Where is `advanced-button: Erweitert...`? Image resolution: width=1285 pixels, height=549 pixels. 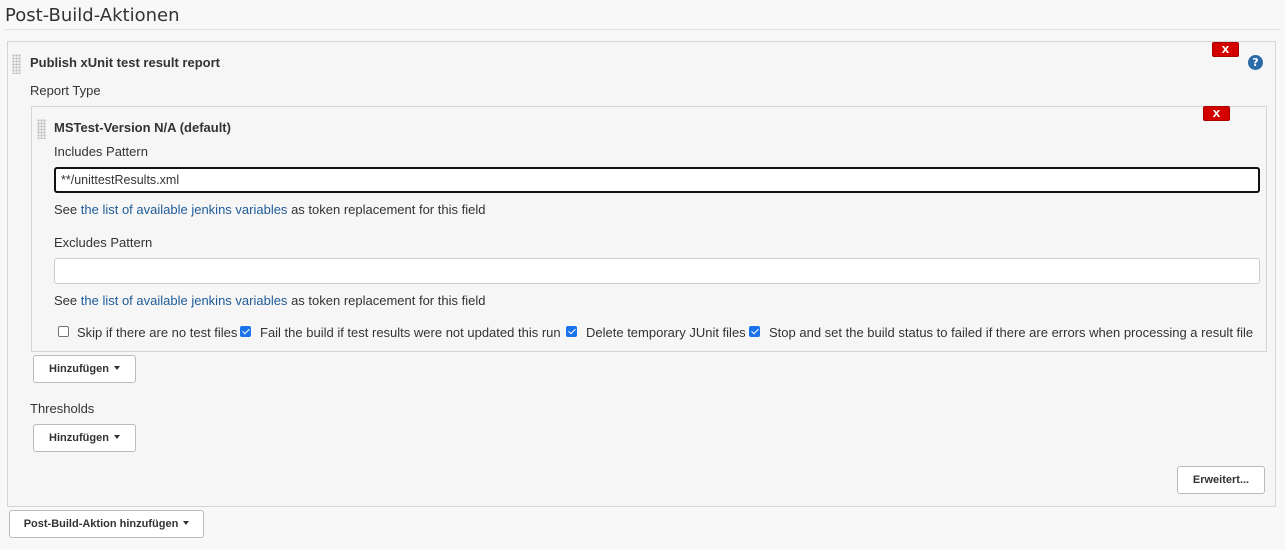
advanced-button: Erweitert... is located at coordinates (1221, 480).